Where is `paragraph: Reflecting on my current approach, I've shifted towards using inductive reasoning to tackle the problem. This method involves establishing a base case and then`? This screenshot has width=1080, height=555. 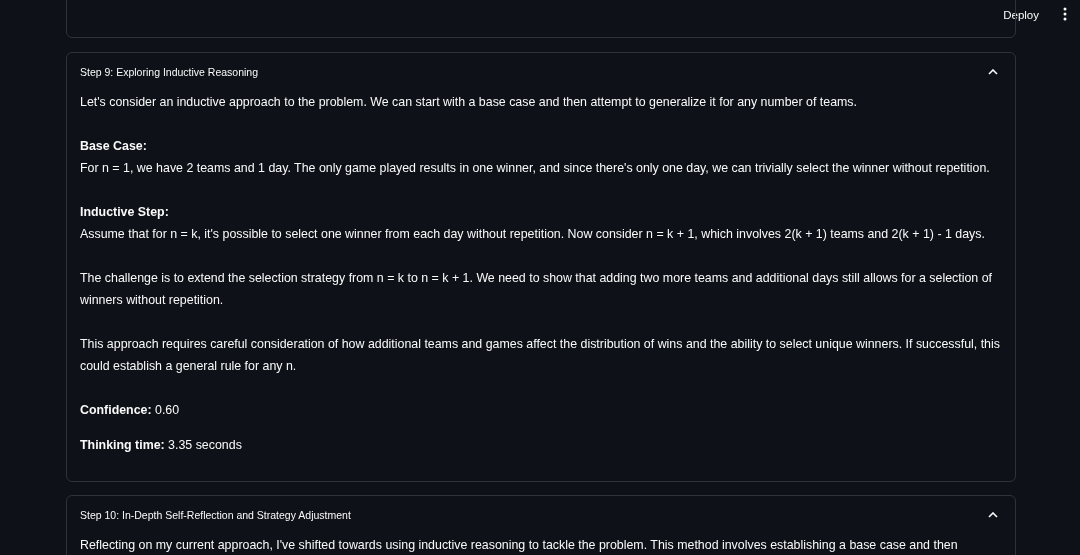 paragraph: Reflecting on my current approach, I've shifted towards using inductive reasoning to tackle the problem. This method involves establishing a base case and then is located at coordinates (519, 545).